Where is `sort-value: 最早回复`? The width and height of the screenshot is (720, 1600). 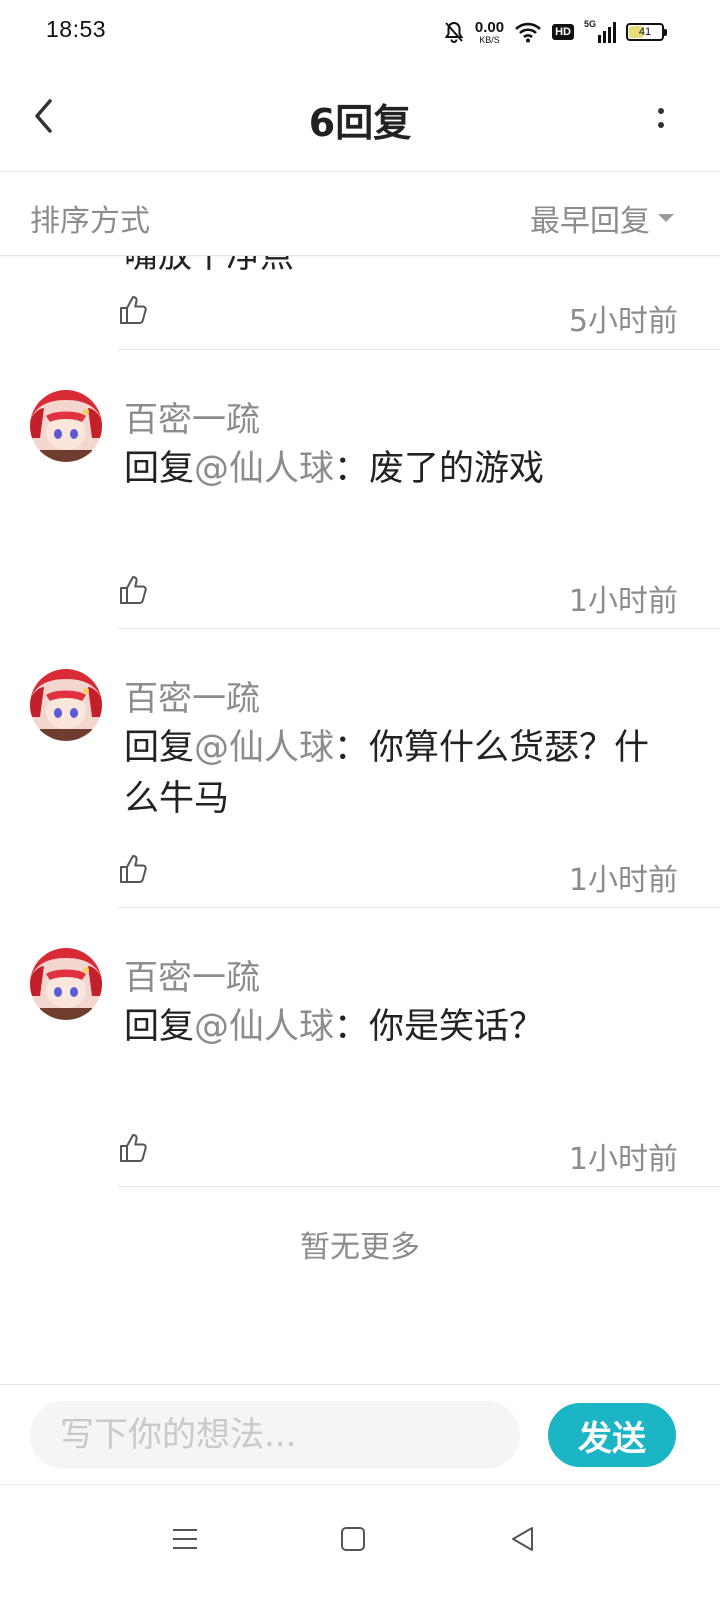
sort-value: 最早回复 is located at coordinates (590, 221).